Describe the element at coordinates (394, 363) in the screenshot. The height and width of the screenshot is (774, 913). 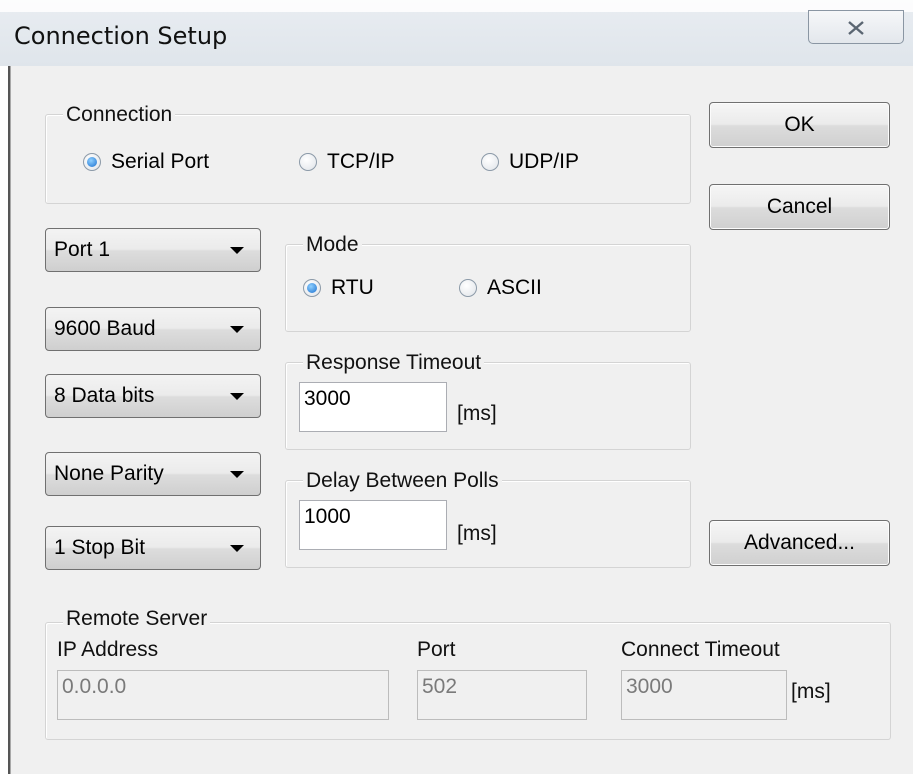
I see `response-timeout-label: Response Timeout` at that location.